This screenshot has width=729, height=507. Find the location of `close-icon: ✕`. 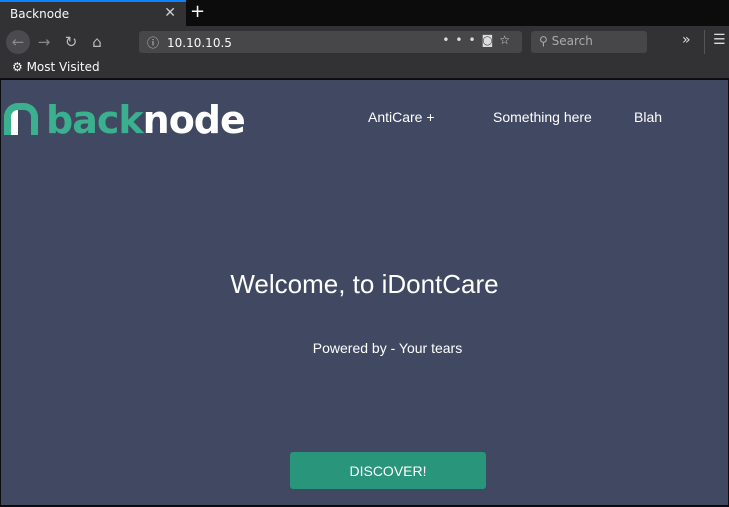

close-icon: ✕ is located at coordinates (170, 13).